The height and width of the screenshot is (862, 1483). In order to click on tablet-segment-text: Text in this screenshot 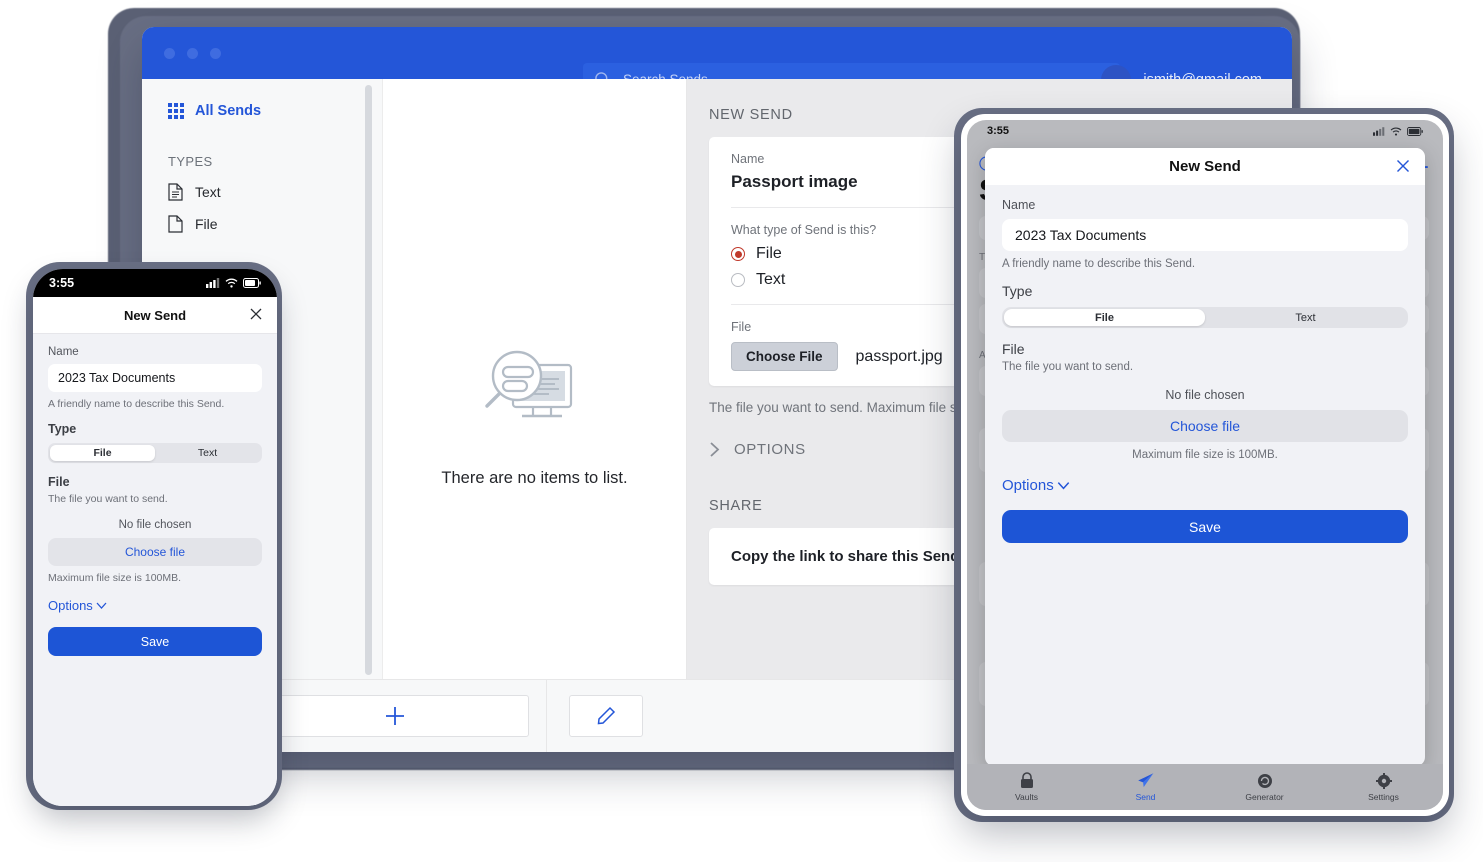, I will do `click(1305, 317)`.